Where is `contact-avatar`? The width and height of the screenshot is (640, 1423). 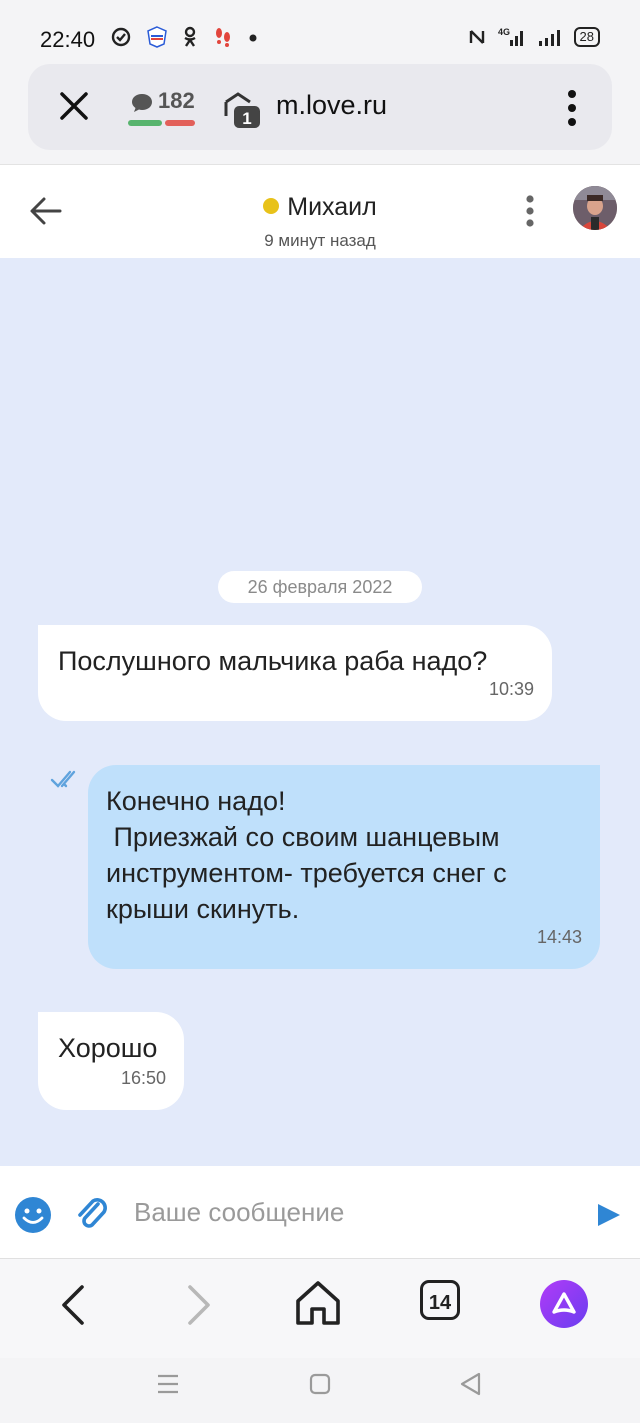
contact-avatar is located at coordinates (595, 208).